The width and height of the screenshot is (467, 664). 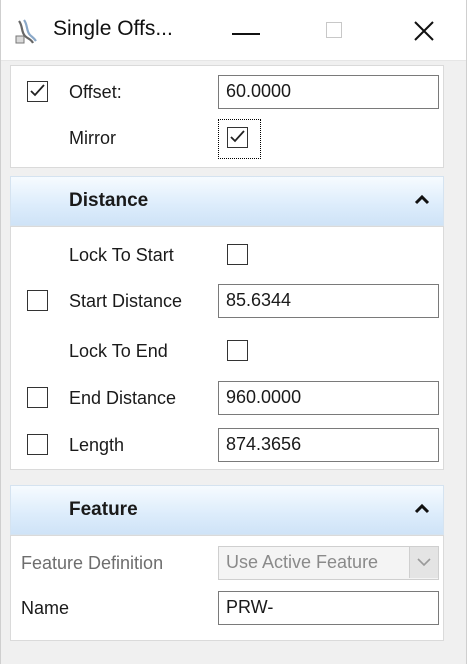 What do you see at coordinates (328, 445) in the screenshot?
I see `length-field: 874.3656` at bounding box center [328, 445].